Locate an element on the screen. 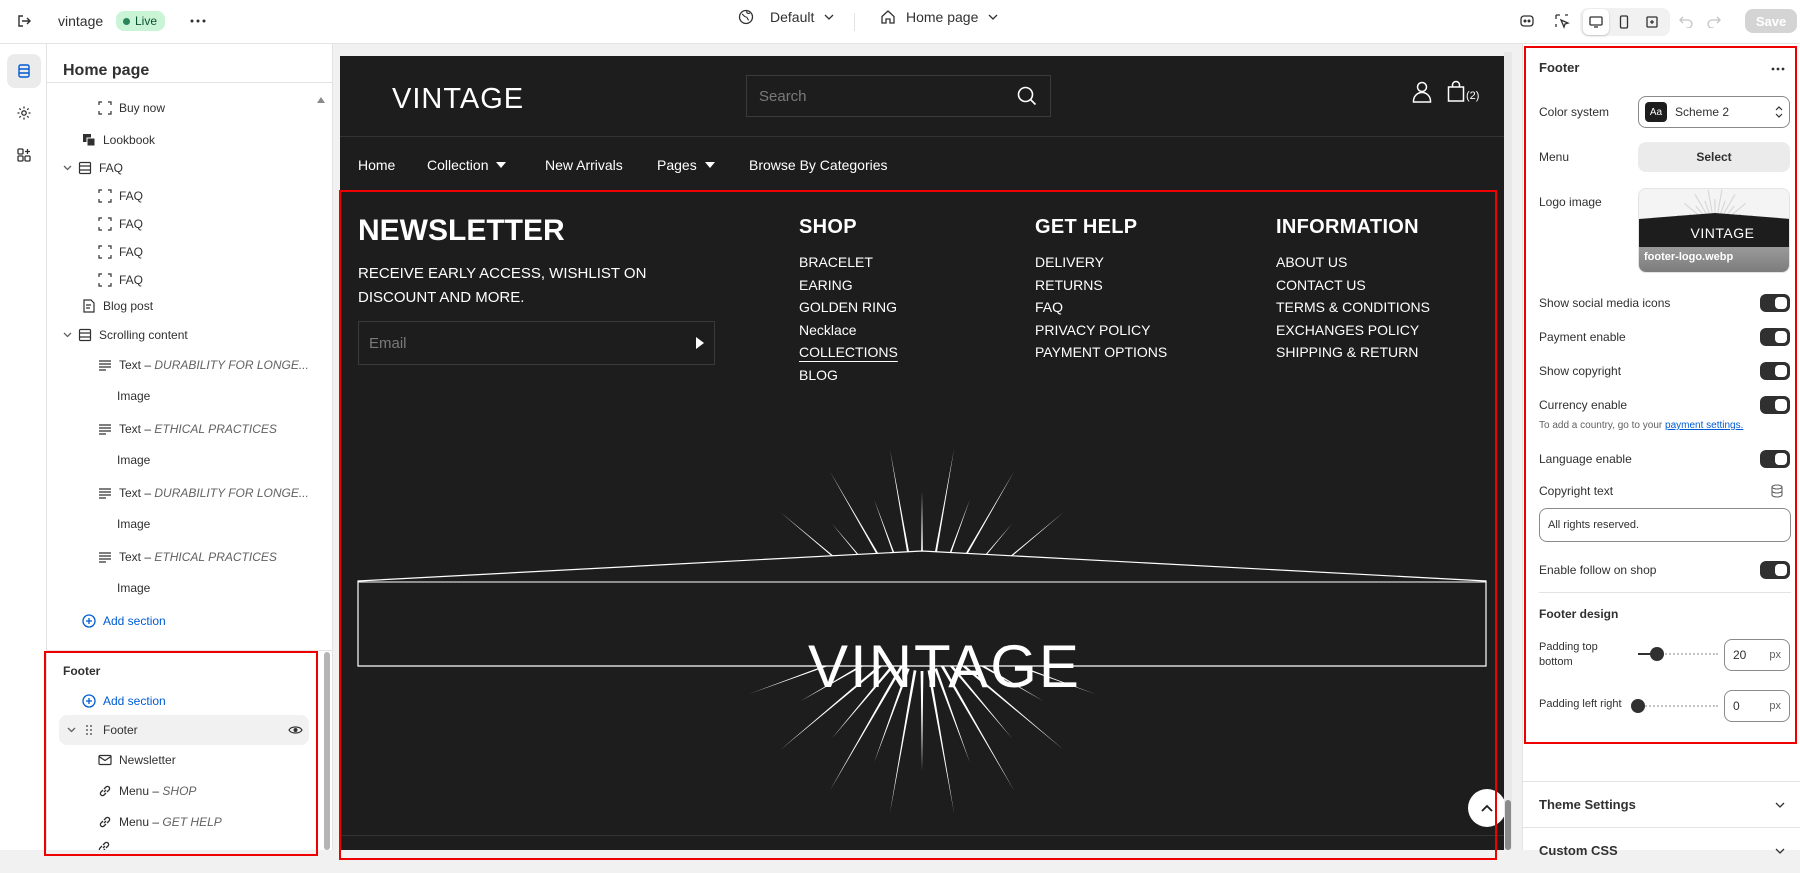 Image resolution: width=1800 pixels, height=873 pixels. social-media-toggle is located at coordinates (1775, 303).